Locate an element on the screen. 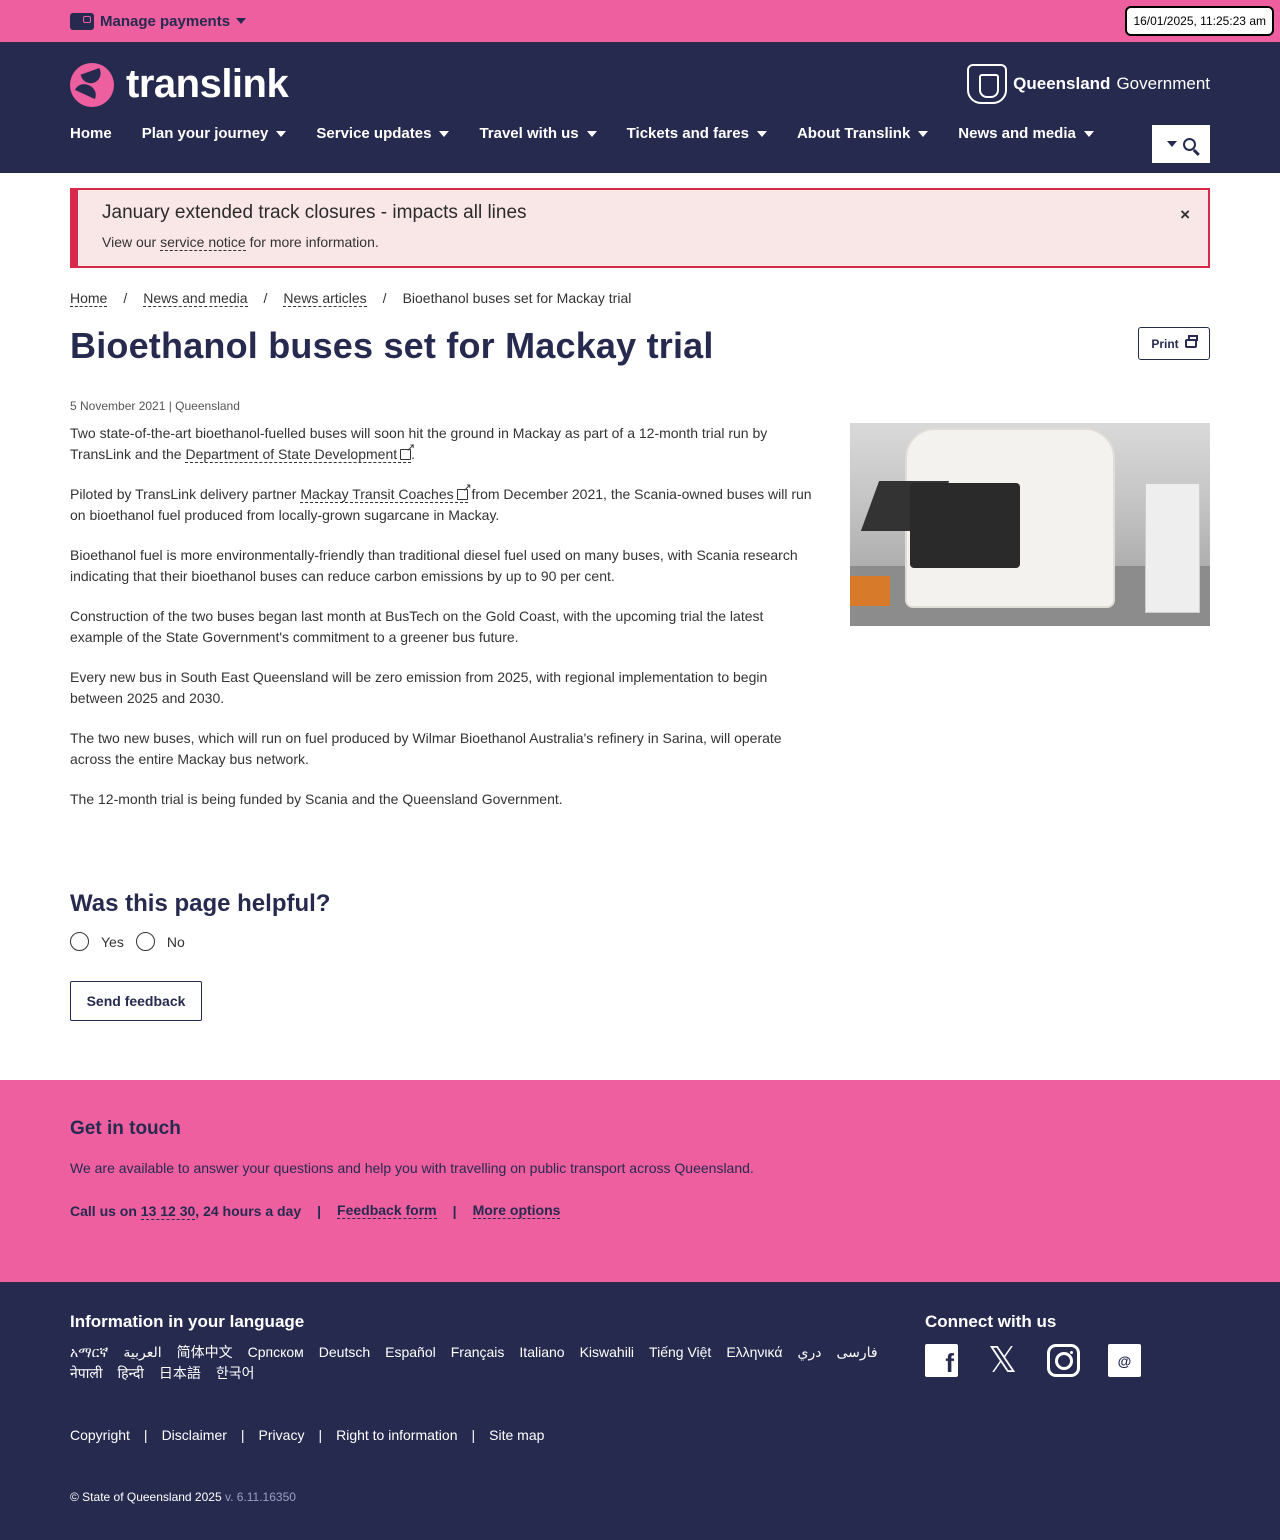  email-icon: @ is located at coordinates (1124, 1360).